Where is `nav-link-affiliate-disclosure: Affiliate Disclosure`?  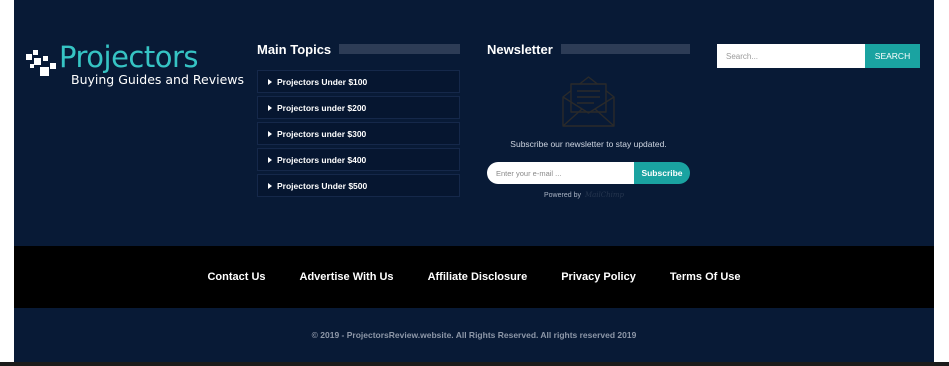 nav-link-affiliate-disclosure: Affiliate Disclosure is located at coordinates (478, 277).